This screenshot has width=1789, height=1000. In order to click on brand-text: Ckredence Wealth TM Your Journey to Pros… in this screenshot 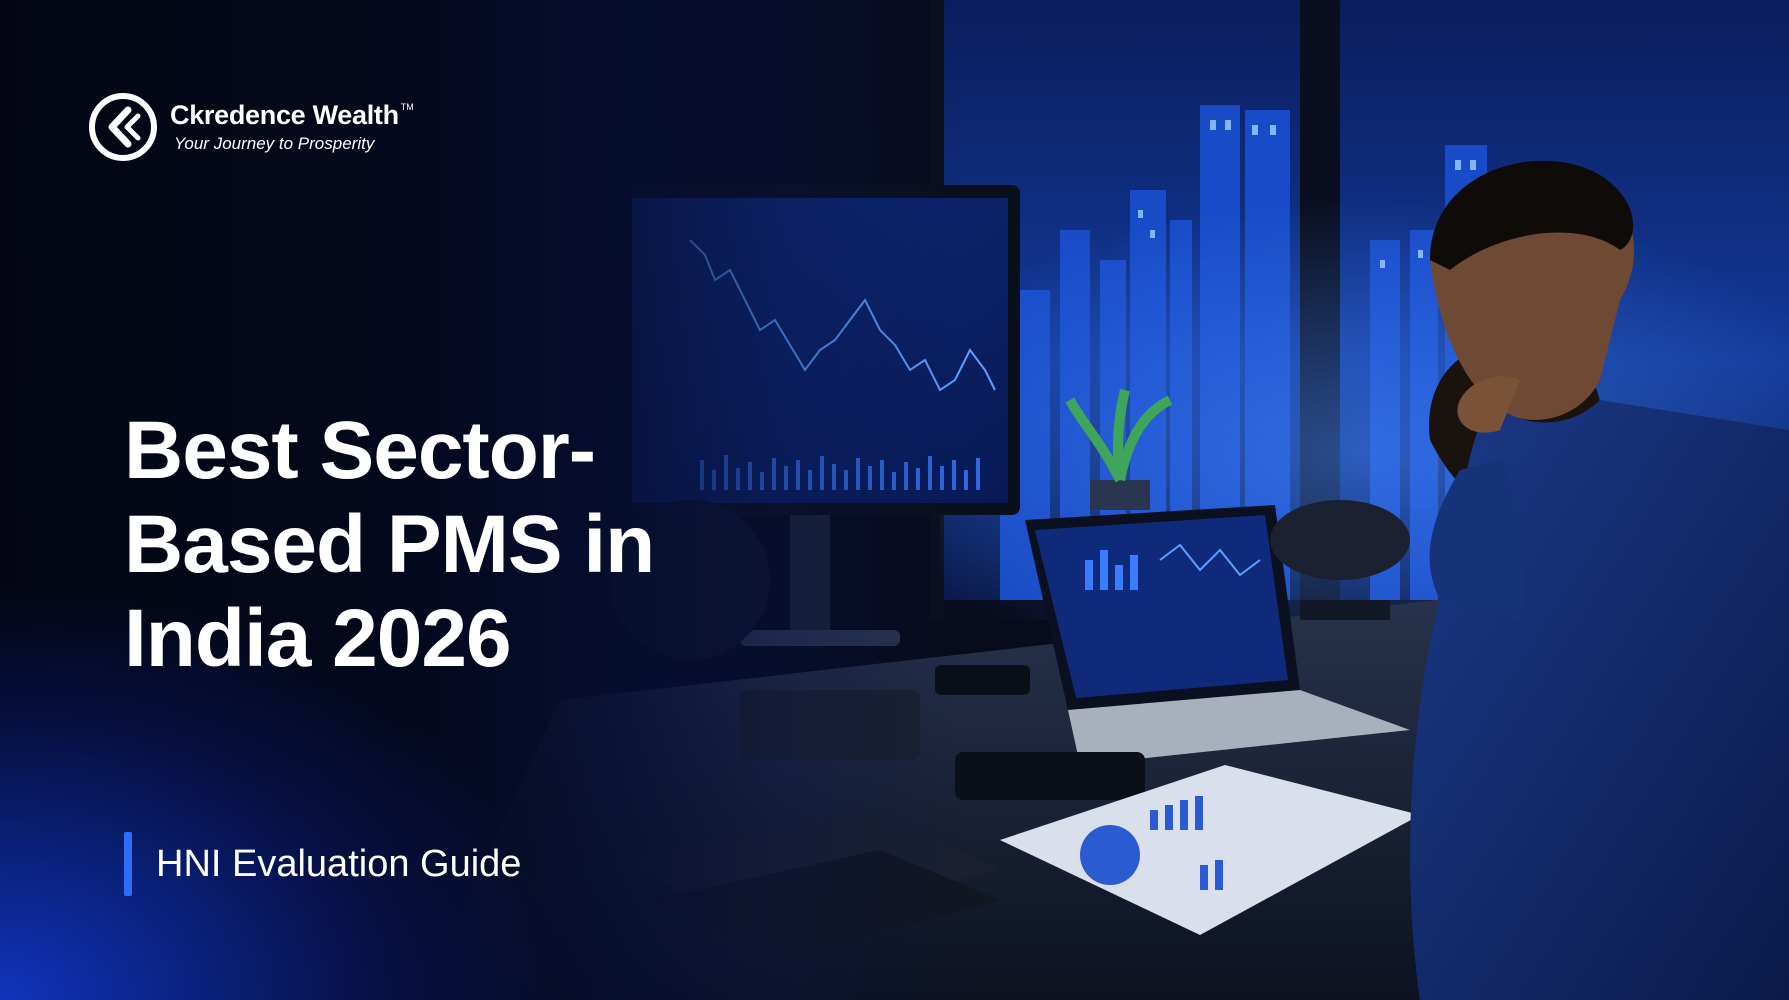, I will do `click(292, 127)`.